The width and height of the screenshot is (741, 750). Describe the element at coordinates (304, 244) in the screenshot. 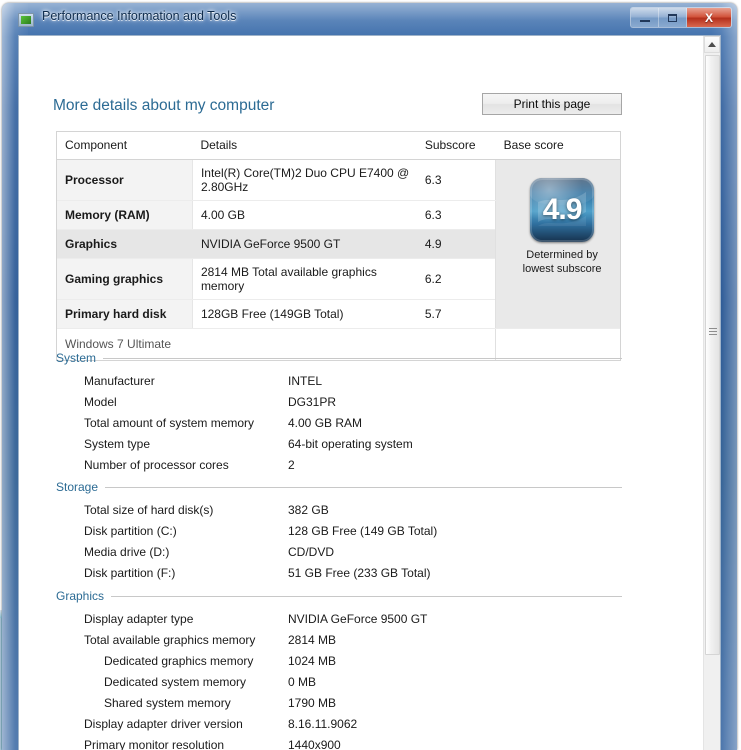

I see `cell-details: NVIDIA GeForce 9500 GT` at that location.